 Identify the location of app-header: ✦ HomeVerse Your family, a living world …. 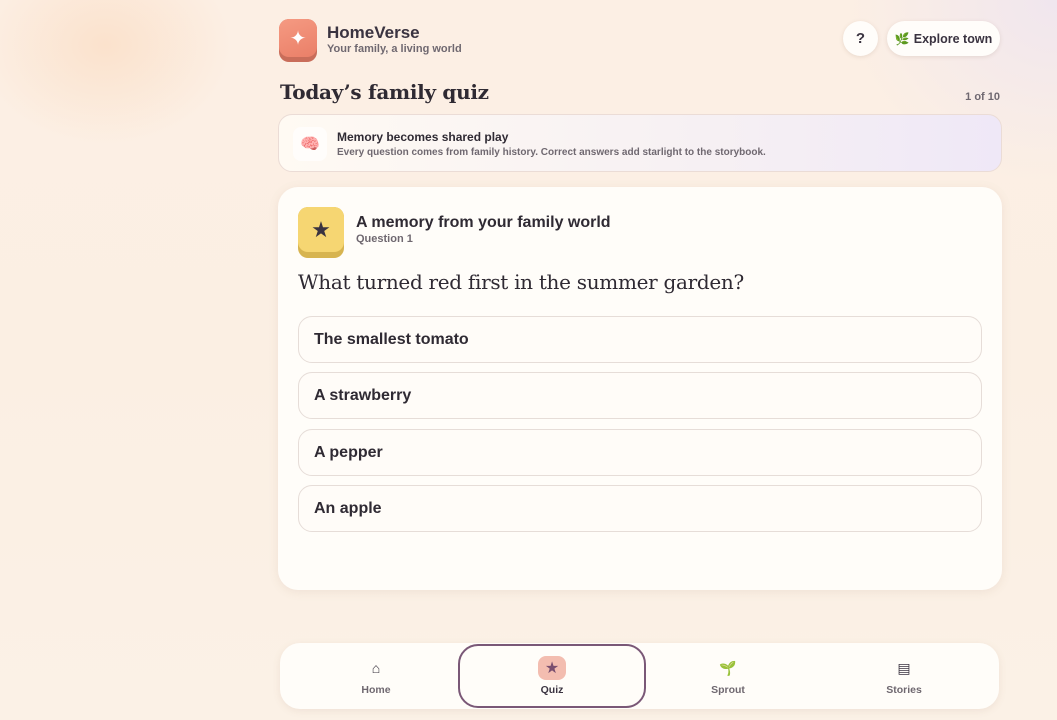
(640, 41).